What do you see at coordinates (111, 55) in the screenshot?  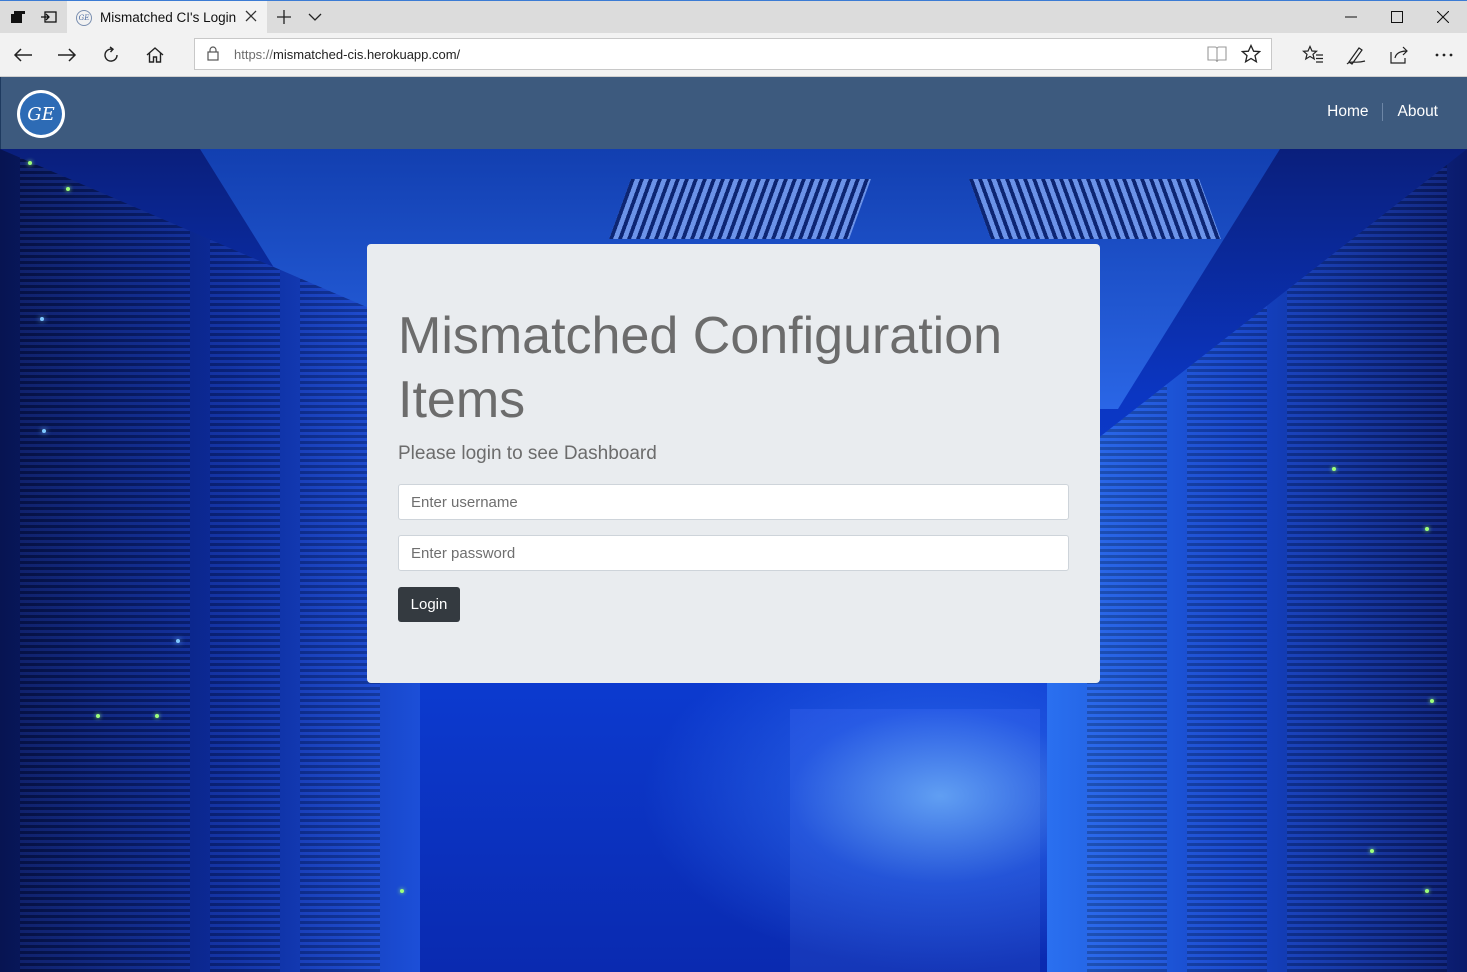 I see `refresh-icon` at bounding box center [111, 55].